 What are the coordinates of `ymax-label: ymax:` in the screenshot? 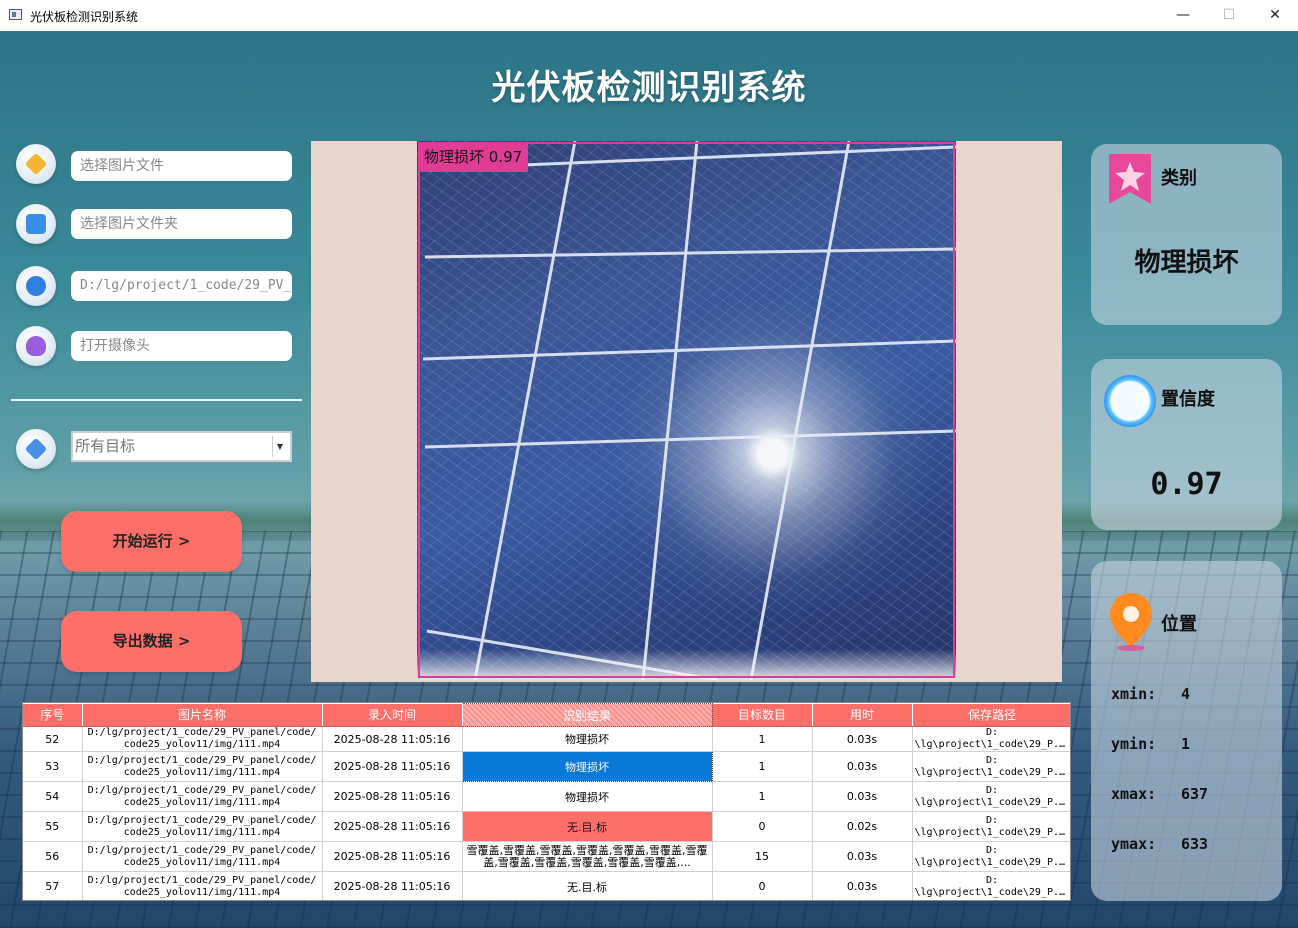 It's located at (1134, 844).